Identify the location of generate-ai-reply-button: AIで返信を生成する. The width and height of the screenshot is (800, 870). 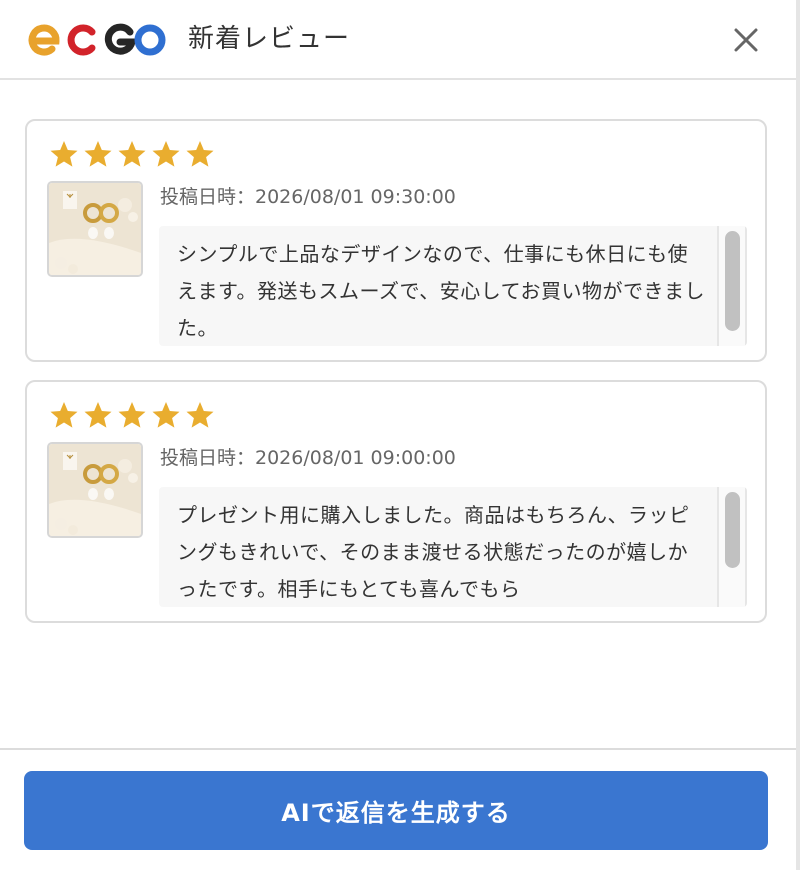
(396, 810).